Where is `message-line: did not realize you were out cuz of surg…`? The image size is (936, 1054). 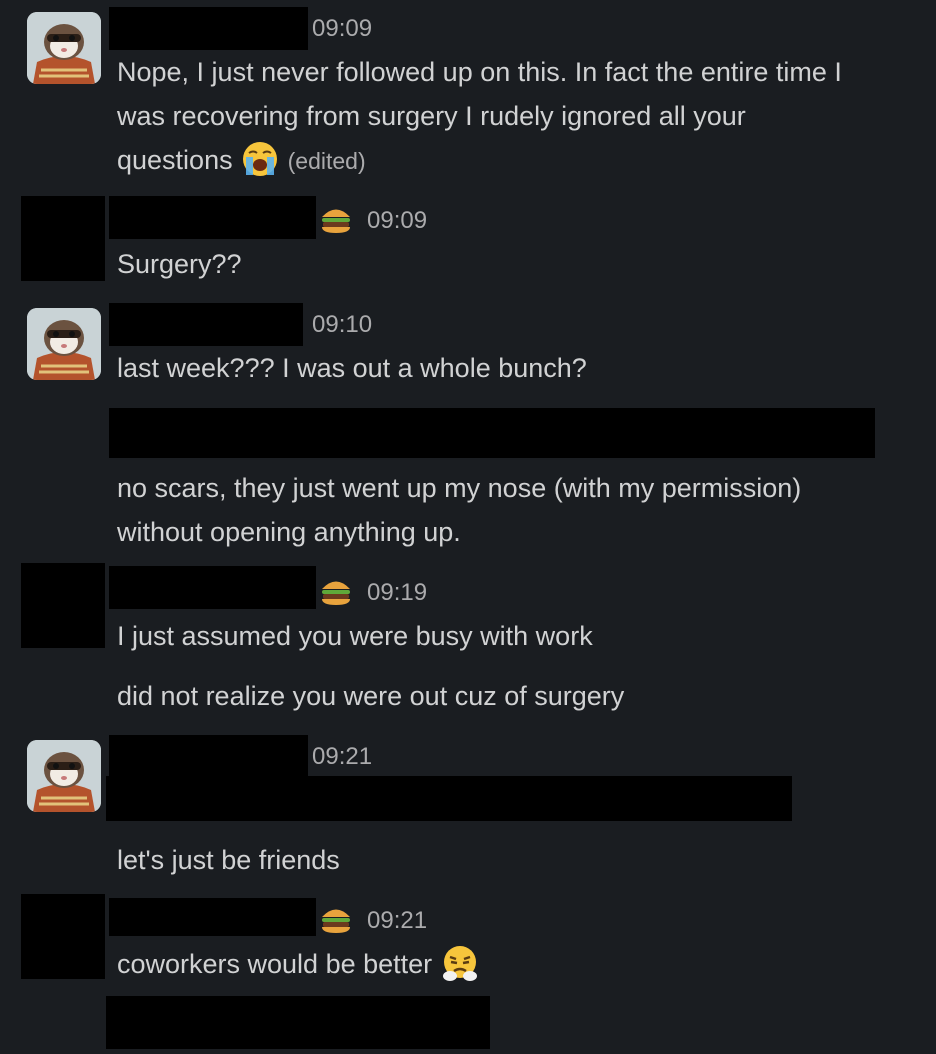
message-line: did not realize you were out cuz of surg… is located at coordinates (371, 696).